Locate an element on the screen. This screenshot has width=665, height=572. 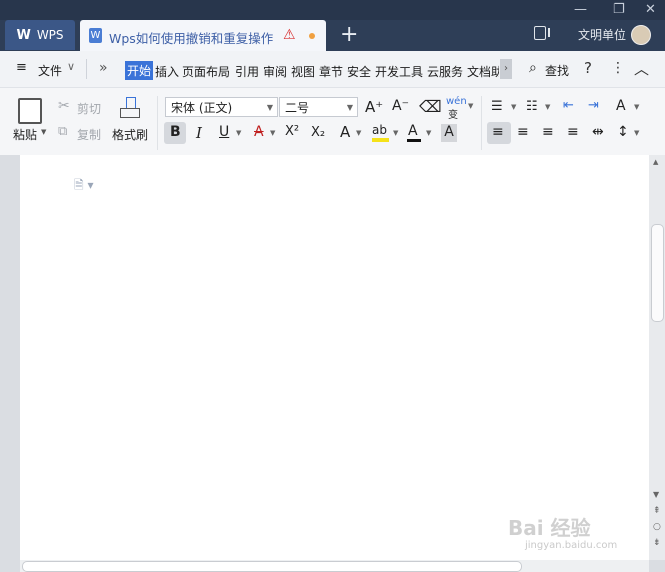
text-effect-dropdown-icon: ▼ is located at coordinates (358, 133).